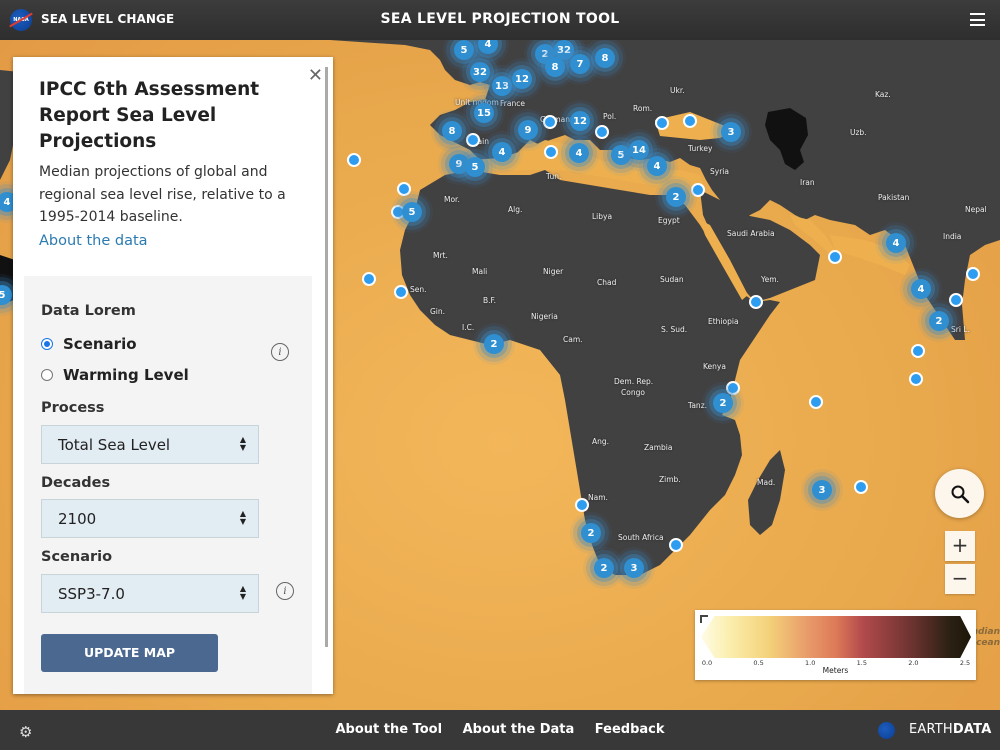 Image resolution: width=1000 pixels, height=750 pixels. Describe the element at coordinates (150, 444) in the screenshot. I see `process-select: Total Sea Level ▲ ▼` at that location.